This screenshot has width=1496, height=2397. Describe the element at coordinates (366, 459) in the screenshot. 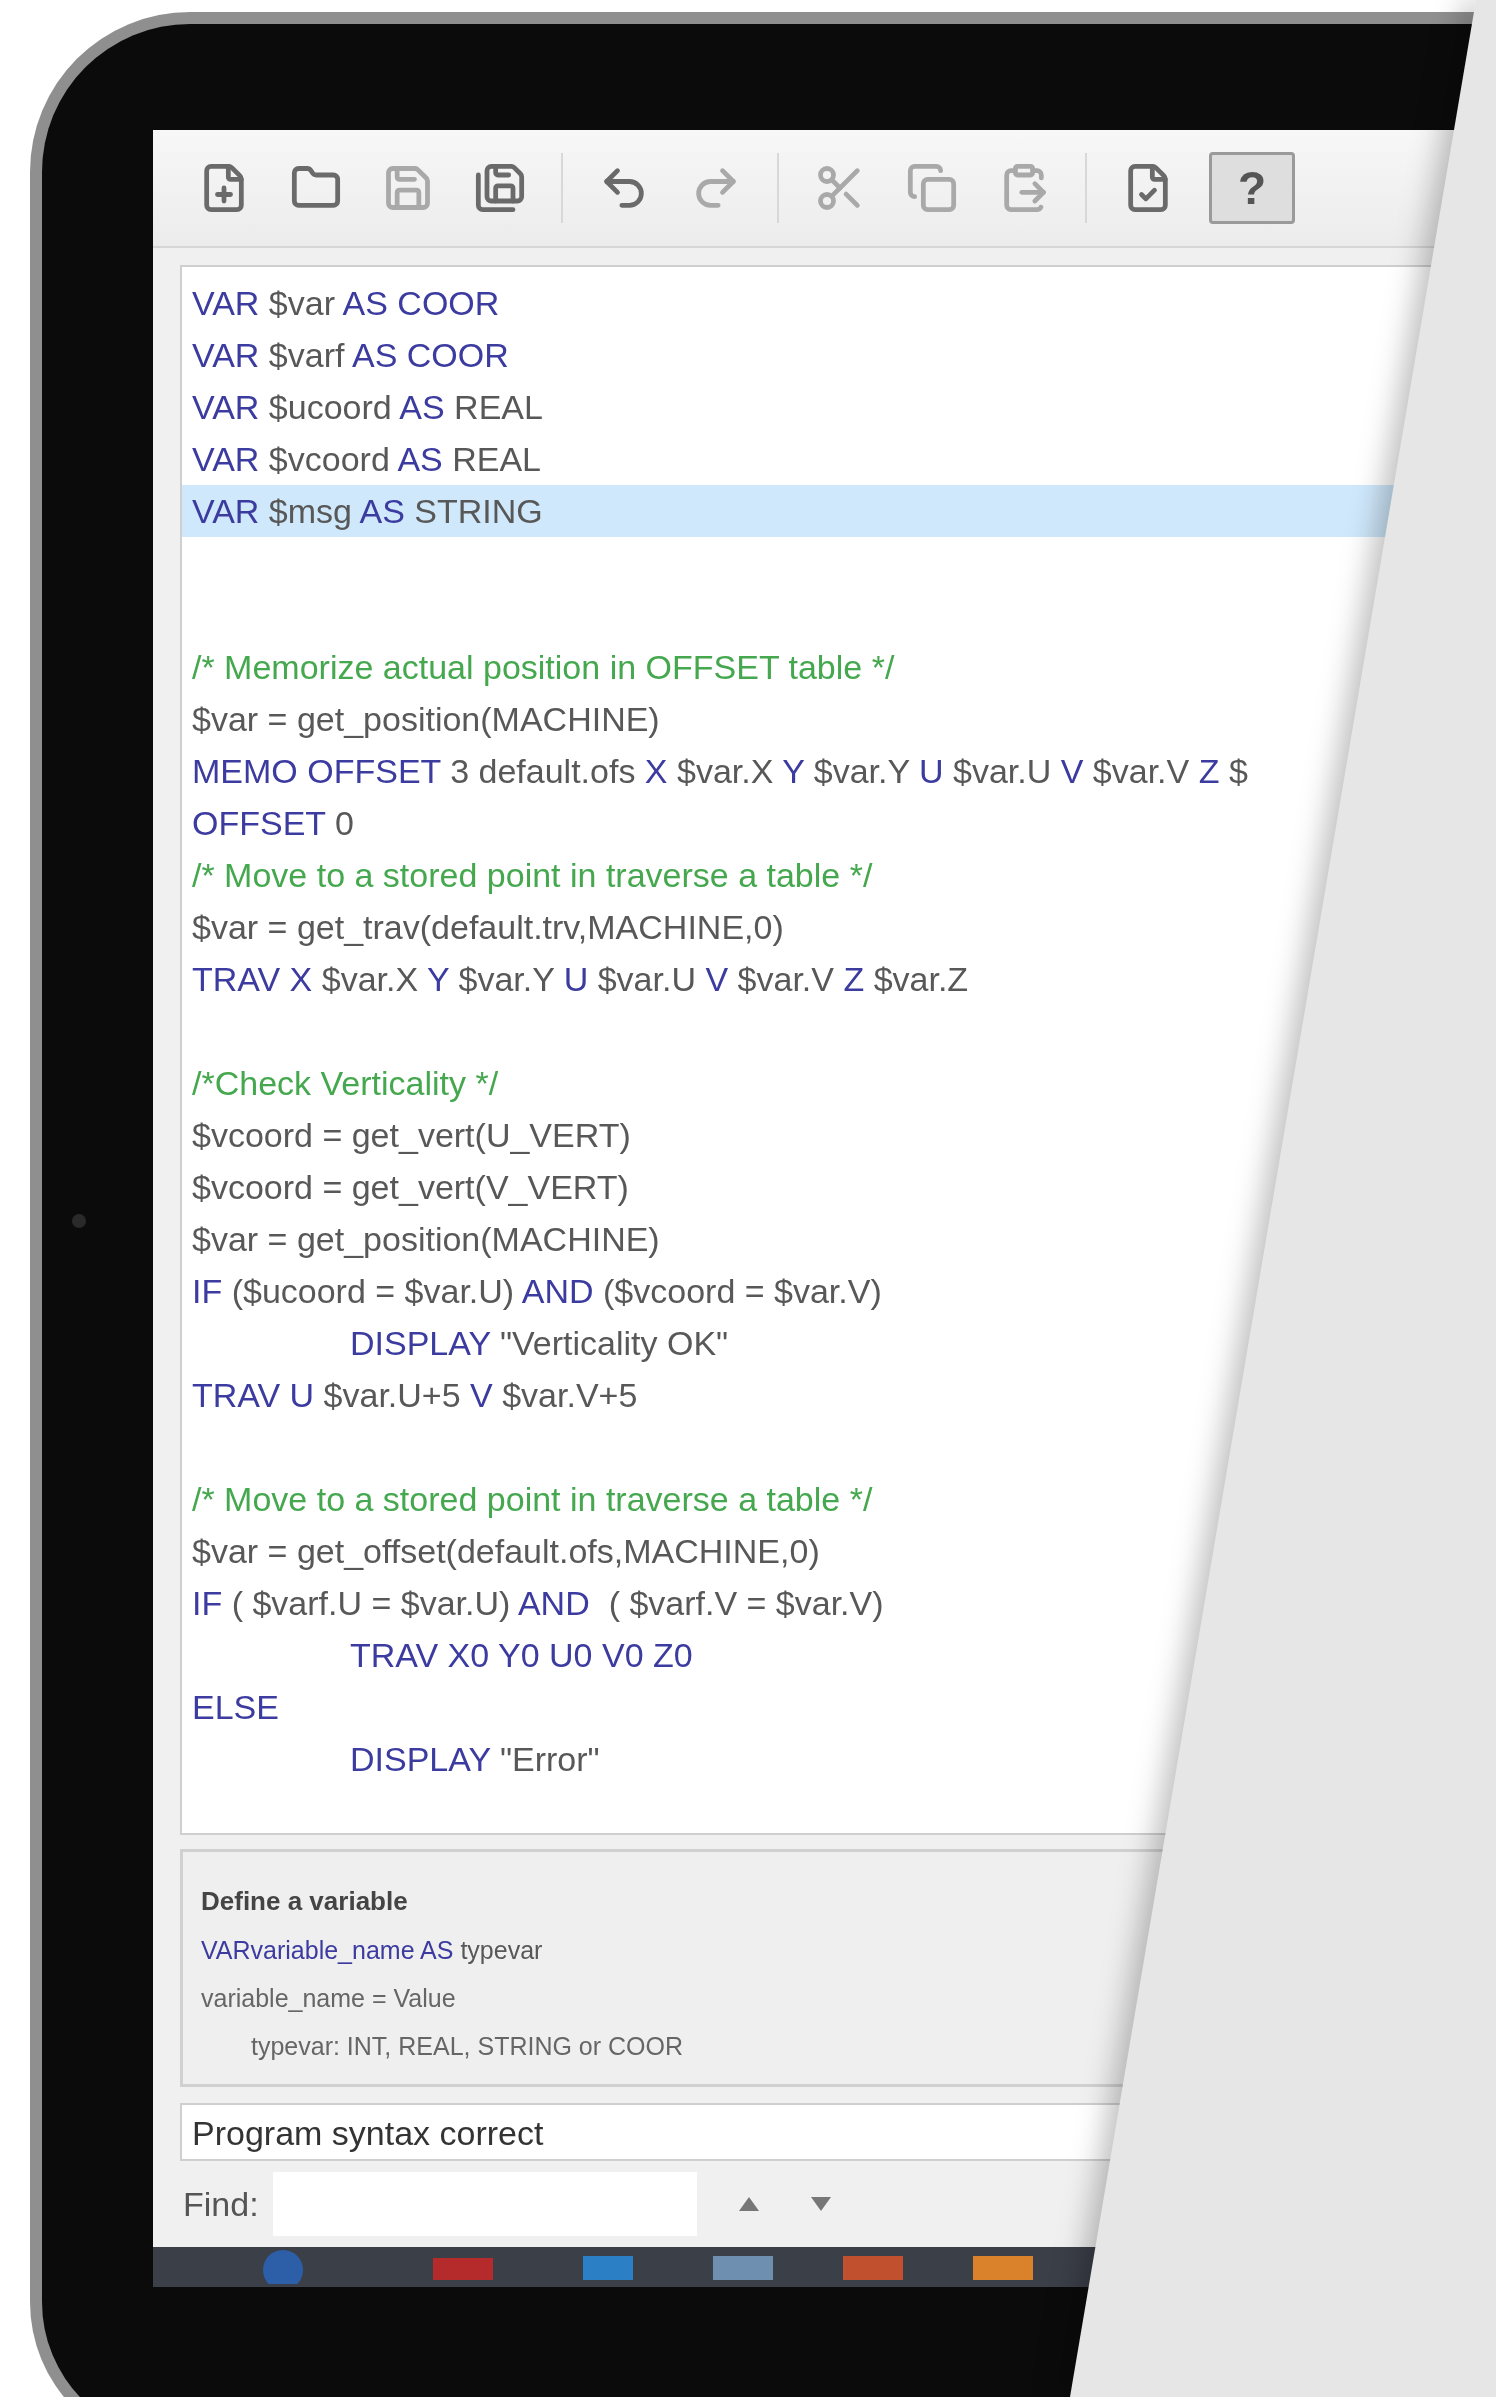

I see `code-line: VAR $vcoord AS REAL` at that location.